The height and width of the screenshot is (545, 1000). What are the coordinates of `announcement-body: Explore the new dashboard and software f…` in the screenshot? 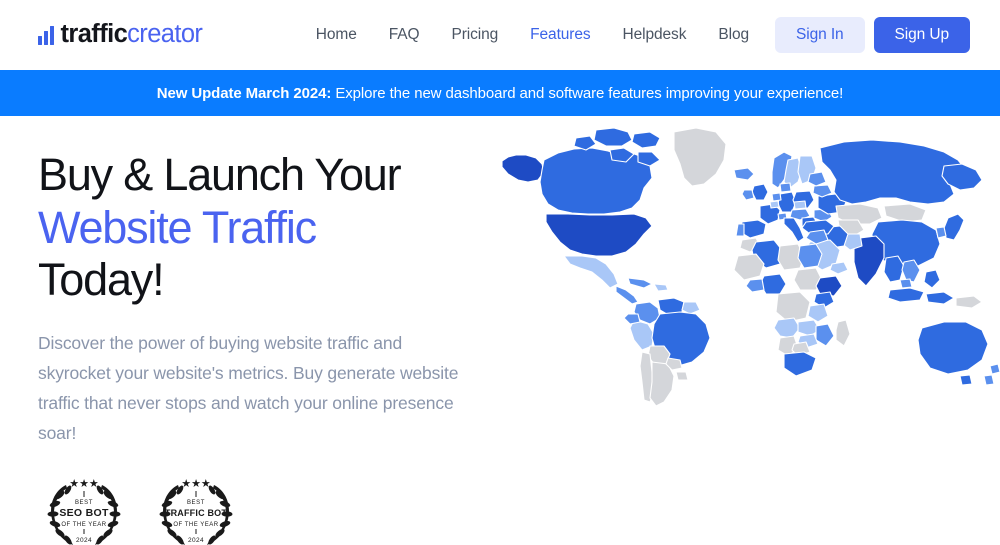 It's located at (587, 93).